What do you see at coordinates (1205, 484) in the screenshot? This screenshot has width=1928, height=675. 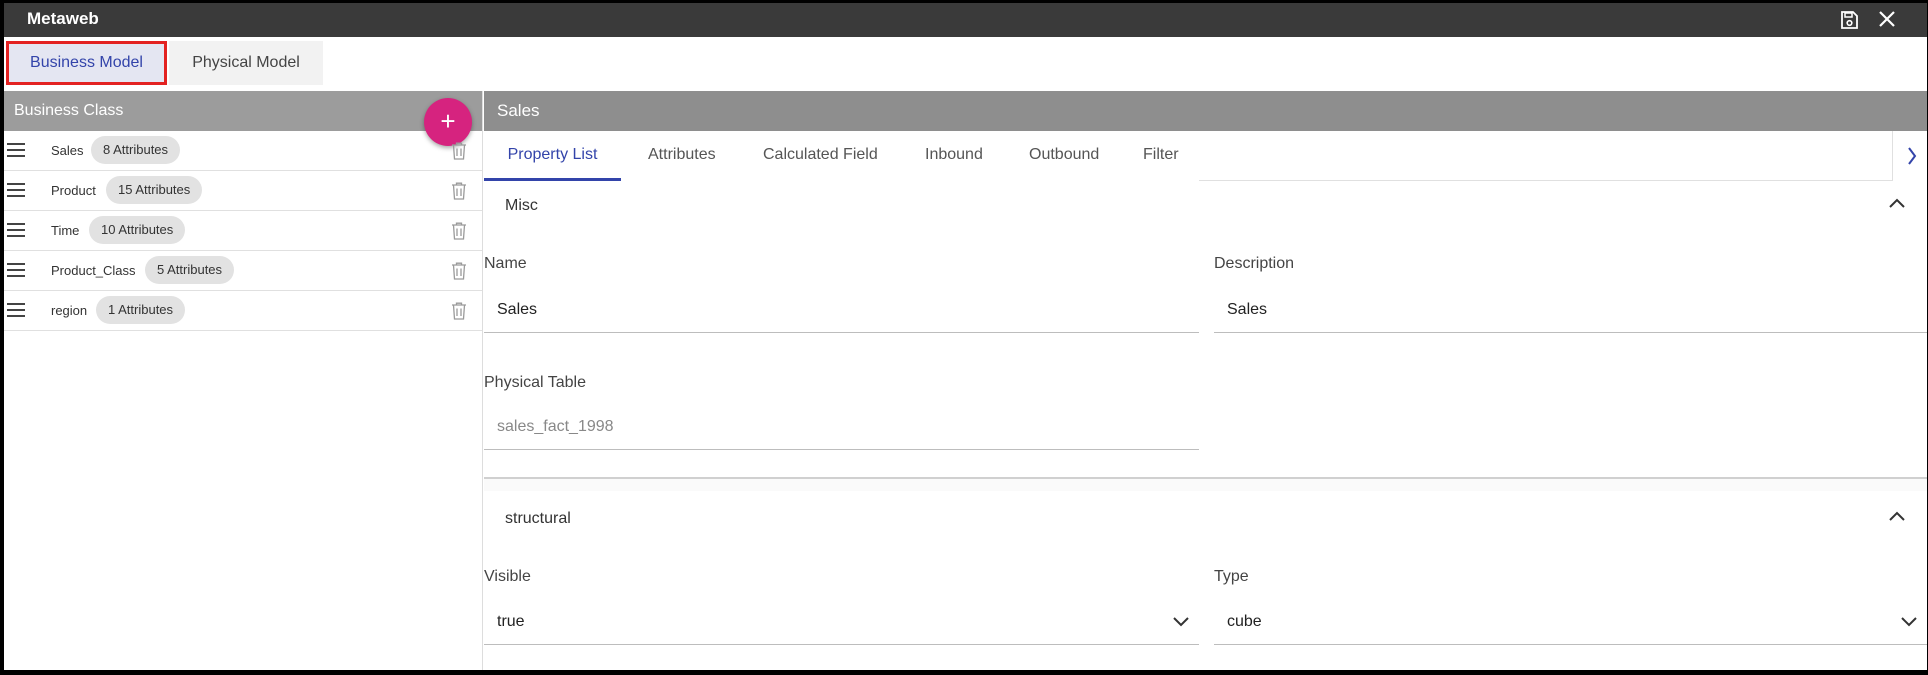 I see `section-divider` at bounding box center [1205, 484].